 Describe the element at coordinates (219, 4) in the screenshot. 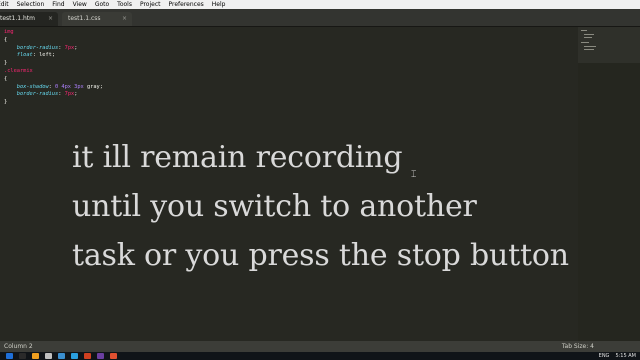

I see `menu-help: Help` at that location.